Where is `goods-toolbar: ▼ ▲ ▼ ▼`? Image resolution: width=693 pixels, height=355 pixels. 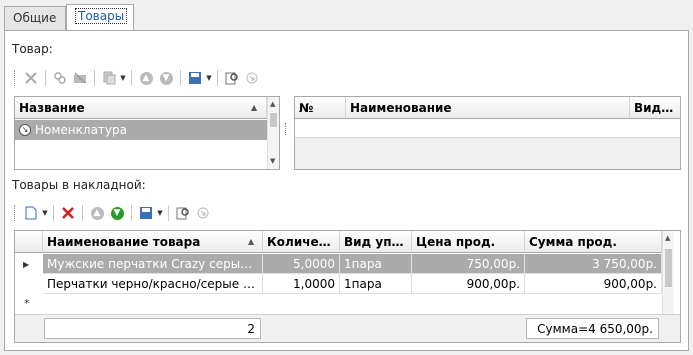
goods-toolbar: ▼ ▲ ▼ ▼ is located at coordinates (138, 78).